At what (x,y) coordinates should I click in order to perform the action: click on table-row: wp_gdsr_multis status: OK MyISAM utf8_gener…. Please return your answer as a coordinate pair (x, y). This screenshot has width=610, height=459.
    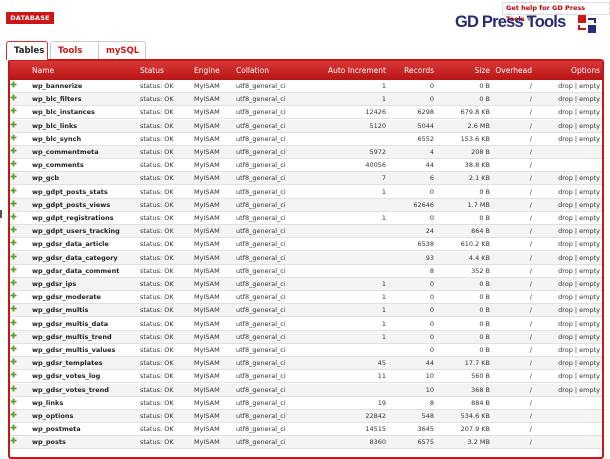
    Looking at the image, I should click on (306, 311).